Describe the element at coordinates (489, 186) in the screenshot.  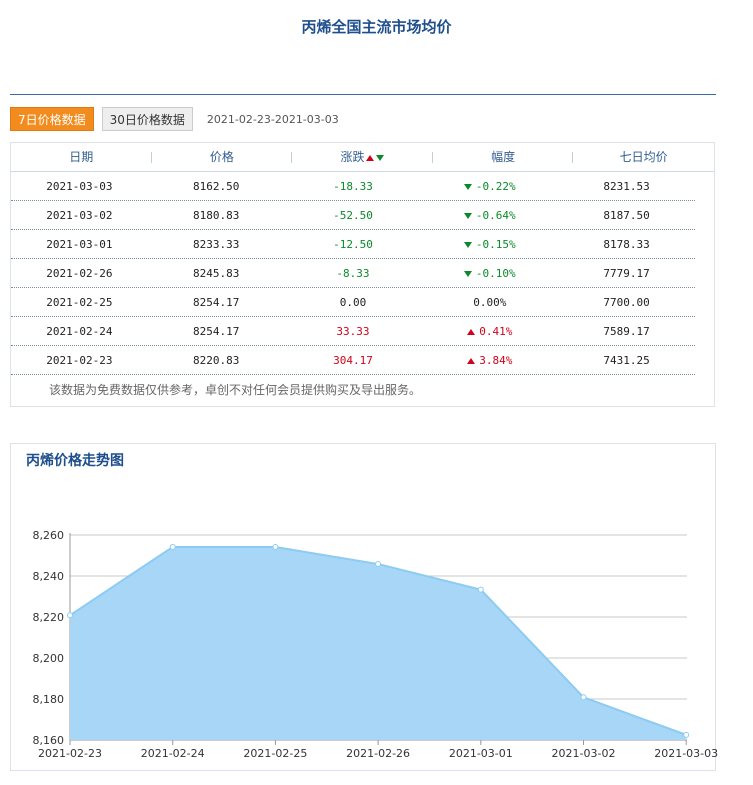
I see `cell-pct: -0.22%` at that location.